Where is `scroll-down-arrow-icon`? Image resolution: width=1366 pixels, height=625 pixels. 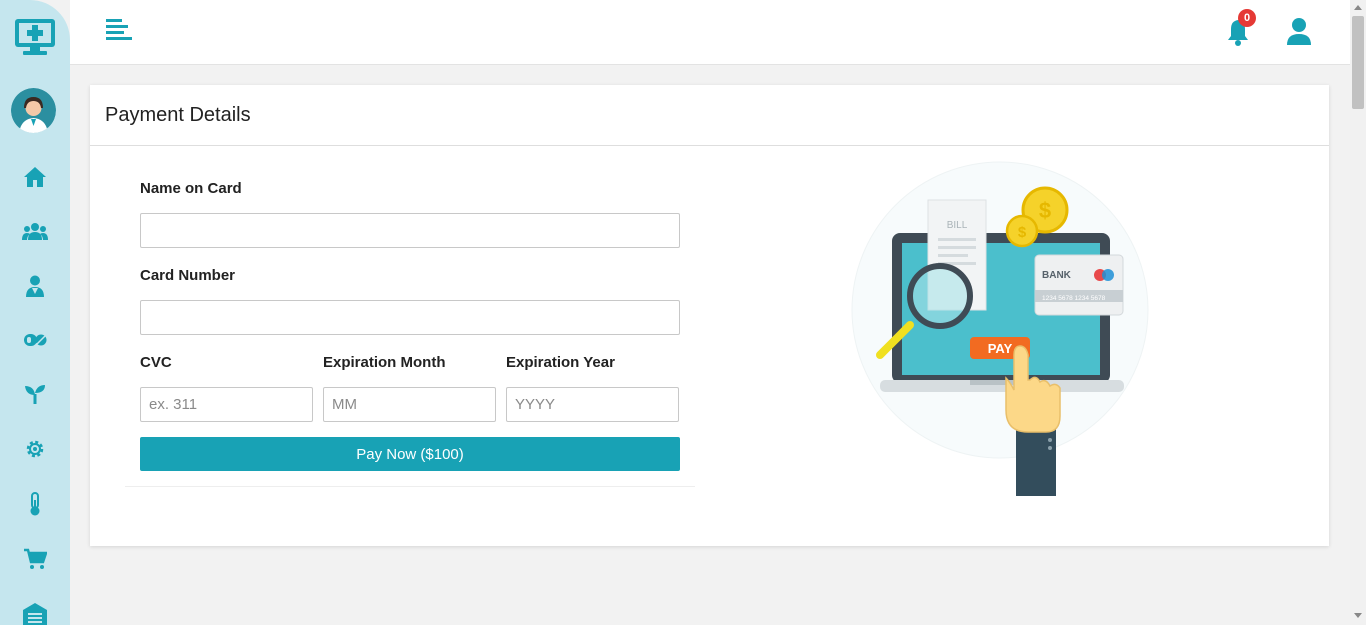 scroll-down-arrow-icon is located at coordinates (1358, 615).